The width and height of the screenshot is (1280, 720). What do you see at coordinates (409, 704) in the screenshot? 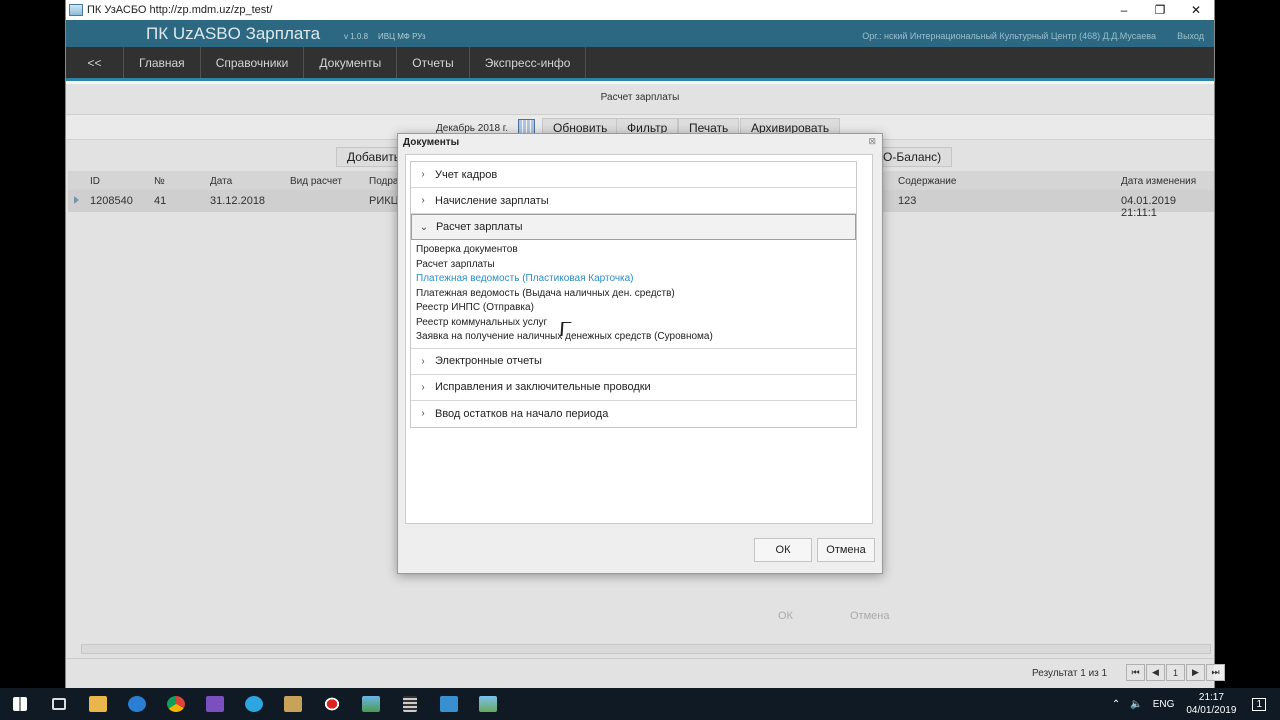
I see `calculator-icon` at bounding box center [409, 704].